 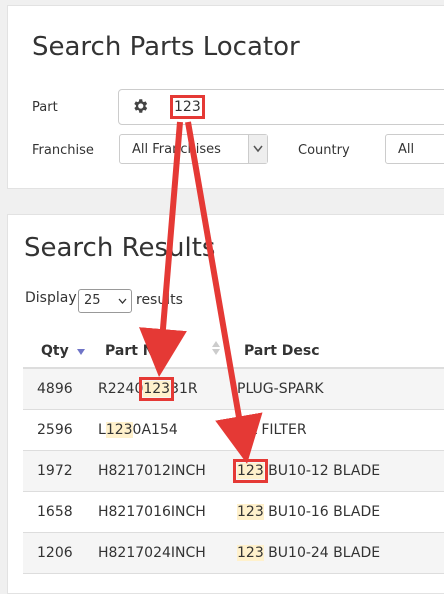 What do you see at coordinates (233, 512) in the screenshot?
I see `table-row: 1658 H8217016INCH 123 BU10-16 BLADE` at bounding box center [233, 512].